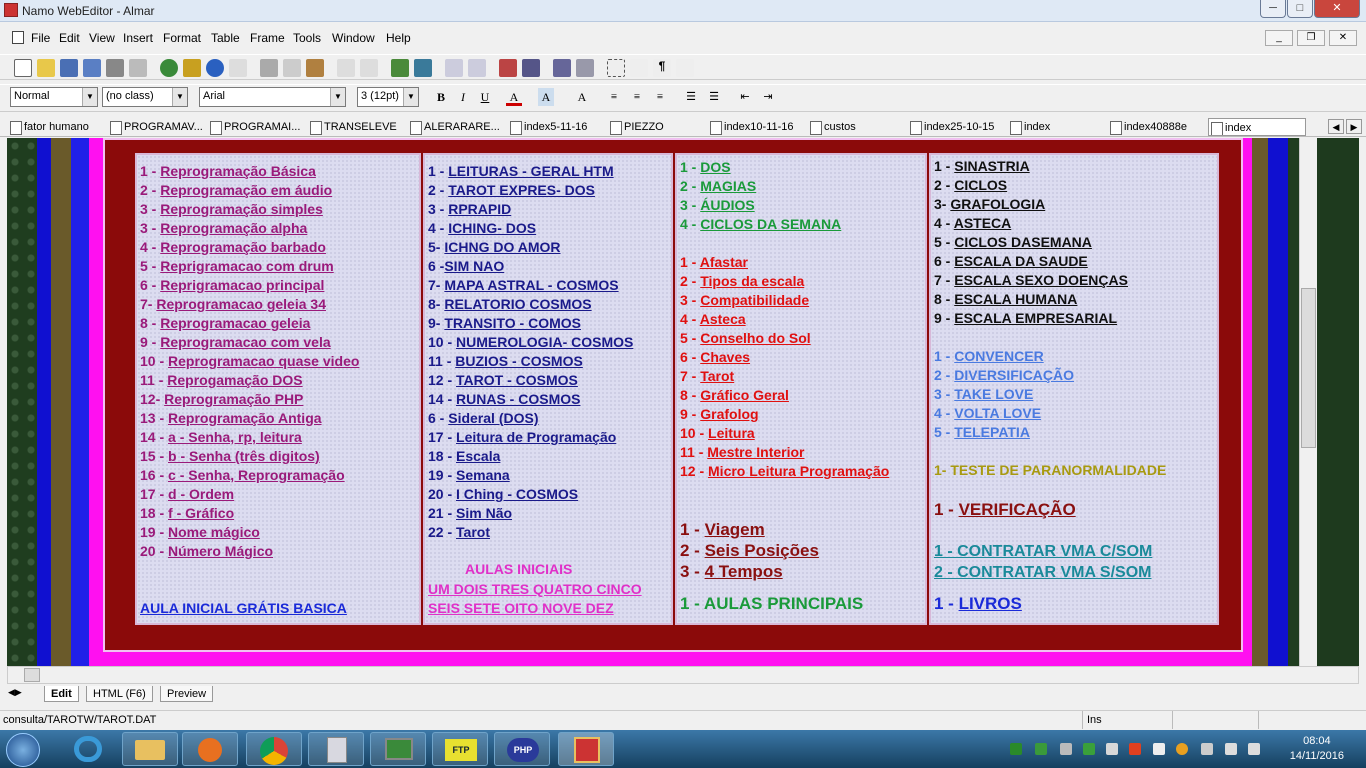 This screenshot has height=768, width=1366. I want to click on doc-tab: custos, so click(858, 127).